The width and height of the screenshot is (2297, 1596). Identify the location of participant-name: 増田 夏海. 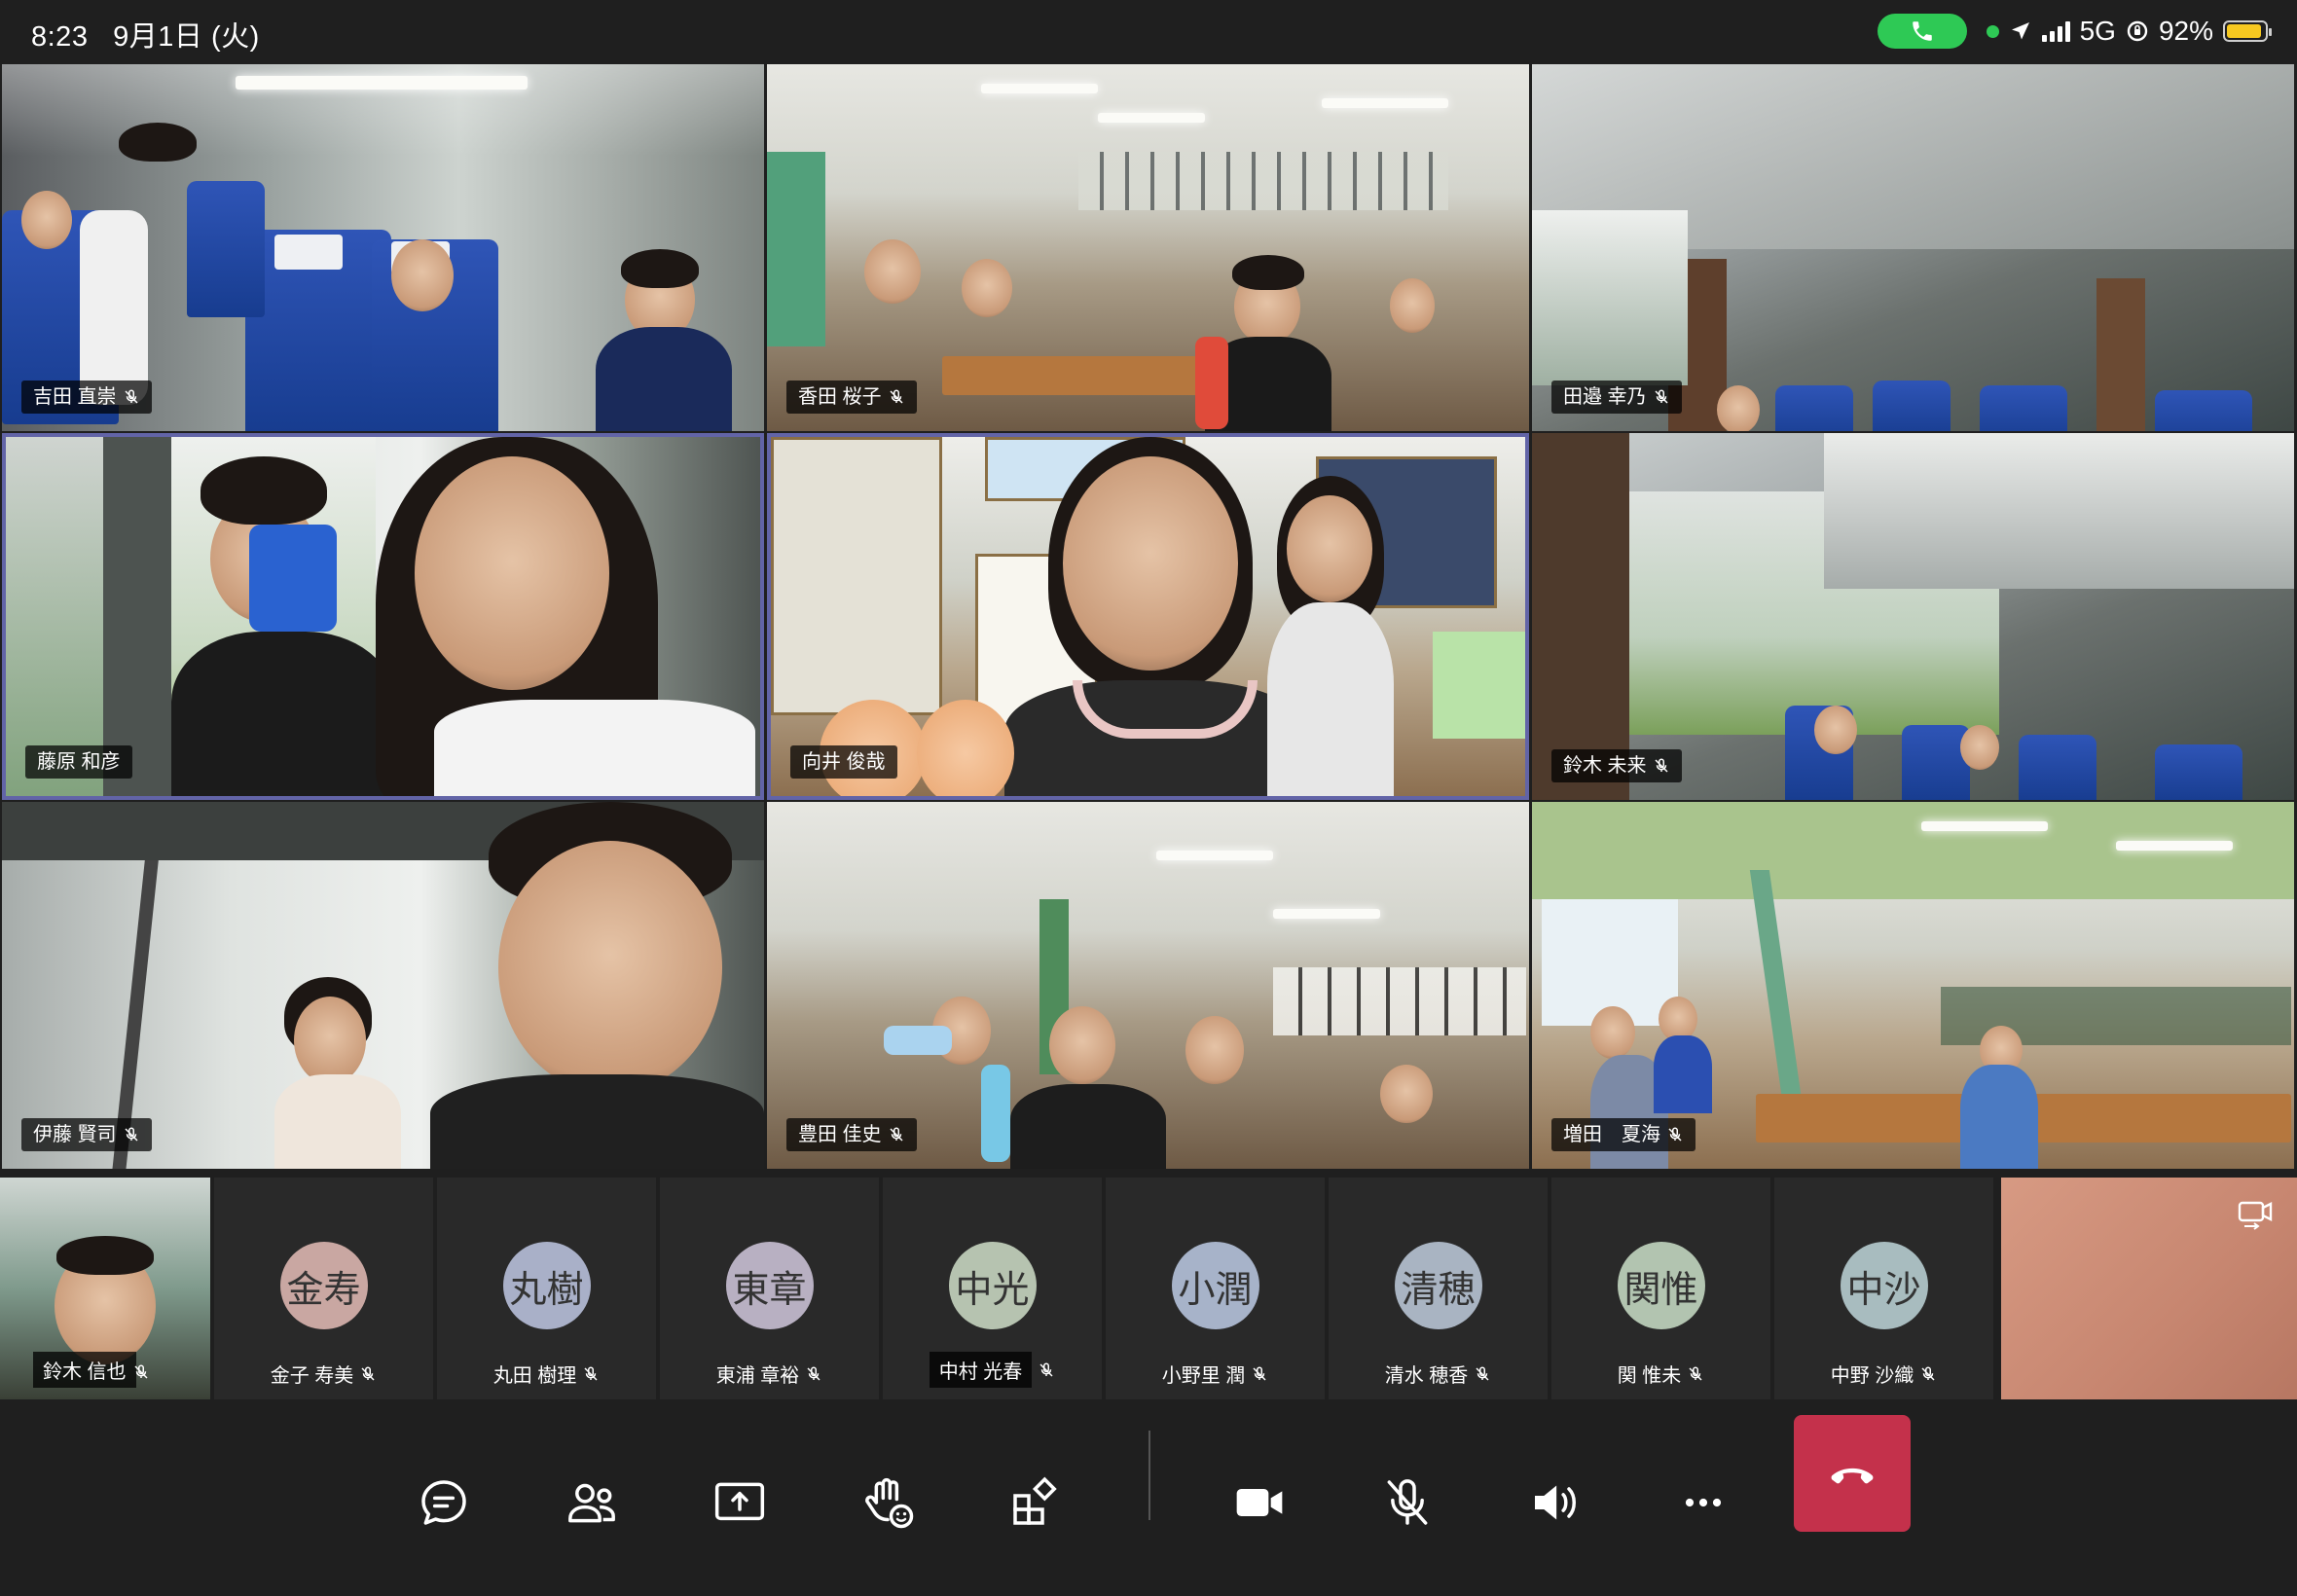
(1611, 1134).